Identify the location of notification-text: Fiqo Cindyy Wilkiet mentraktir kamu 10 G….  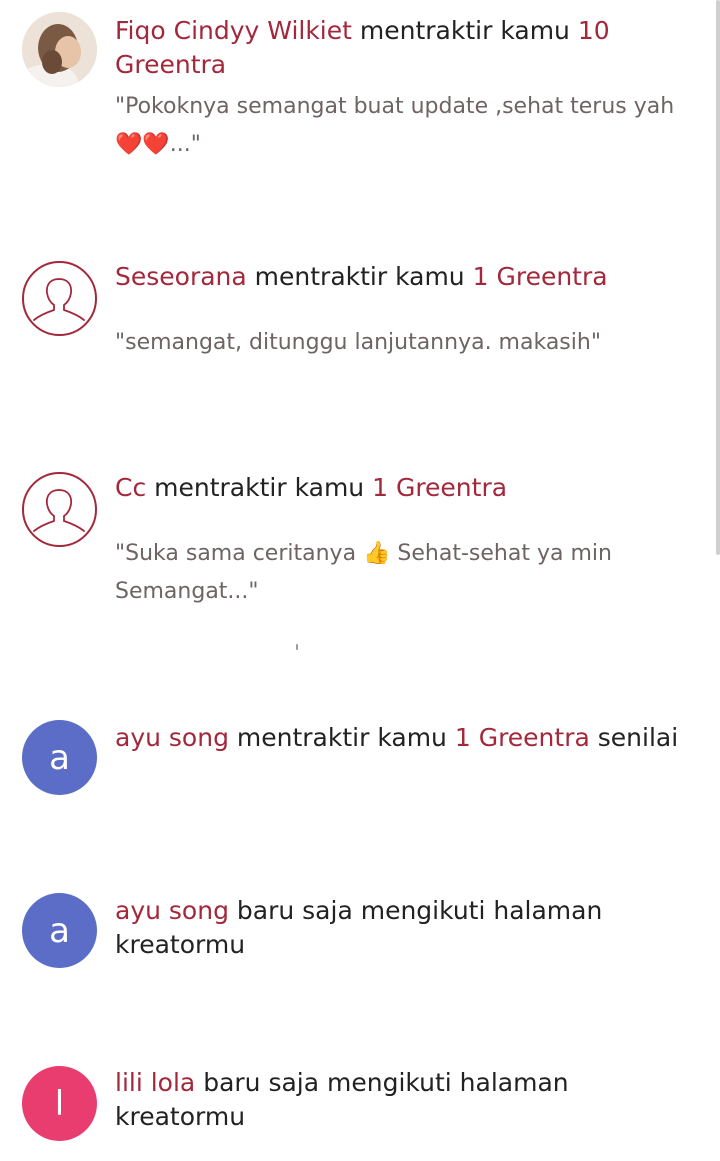
(402, 48).